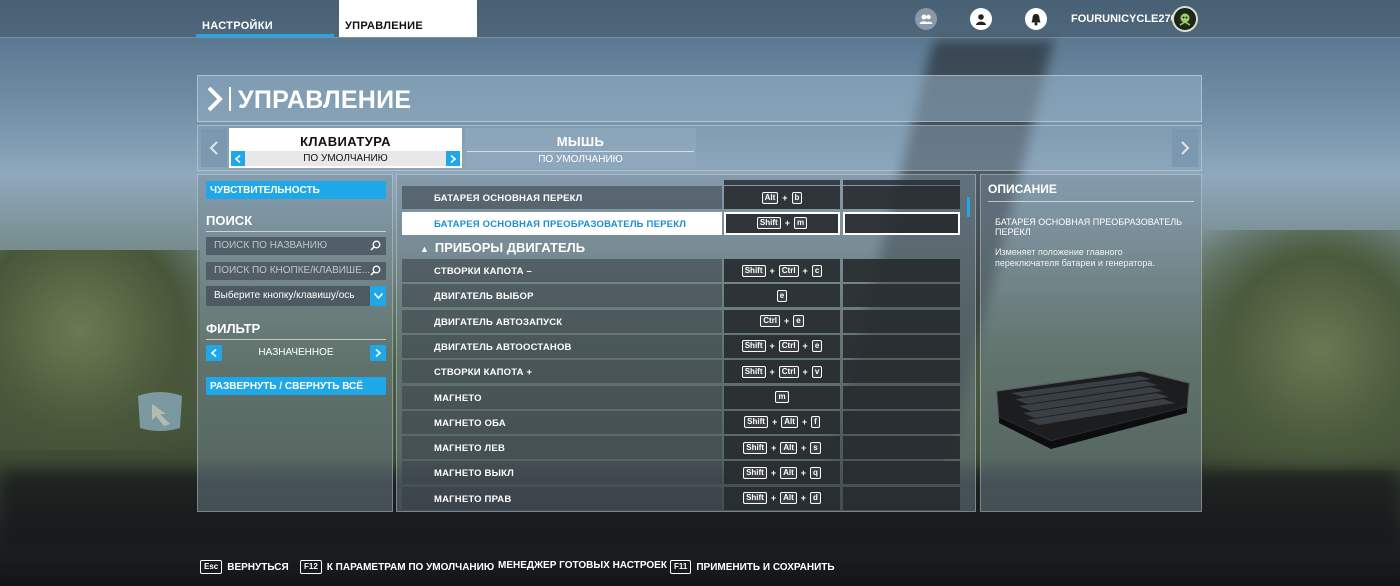 Image resolution: width=1400 pixels, height=586 pixels. What do you see at coordinates (981, 19) in the screenshot?
I see `profile-icon` at bounding box center [981, 19].